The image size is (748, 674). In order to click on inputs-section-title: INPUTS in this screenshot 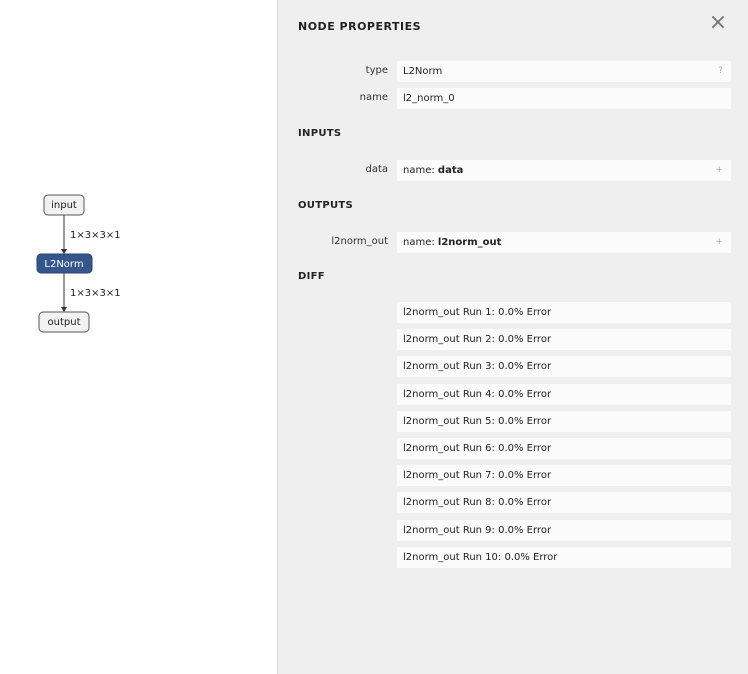, I will do `click(320, 133)`.